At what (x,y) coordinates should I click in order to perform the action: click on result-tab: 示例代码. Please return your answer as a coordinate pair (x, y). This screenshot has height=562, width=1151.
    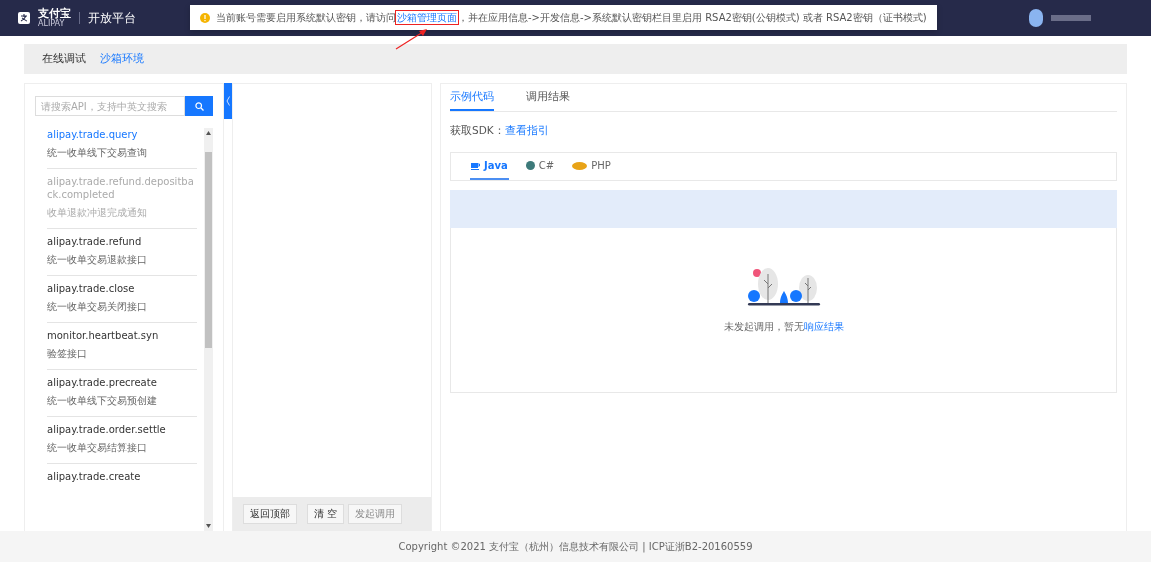
    Looking at the image, I should click on (472, 97).